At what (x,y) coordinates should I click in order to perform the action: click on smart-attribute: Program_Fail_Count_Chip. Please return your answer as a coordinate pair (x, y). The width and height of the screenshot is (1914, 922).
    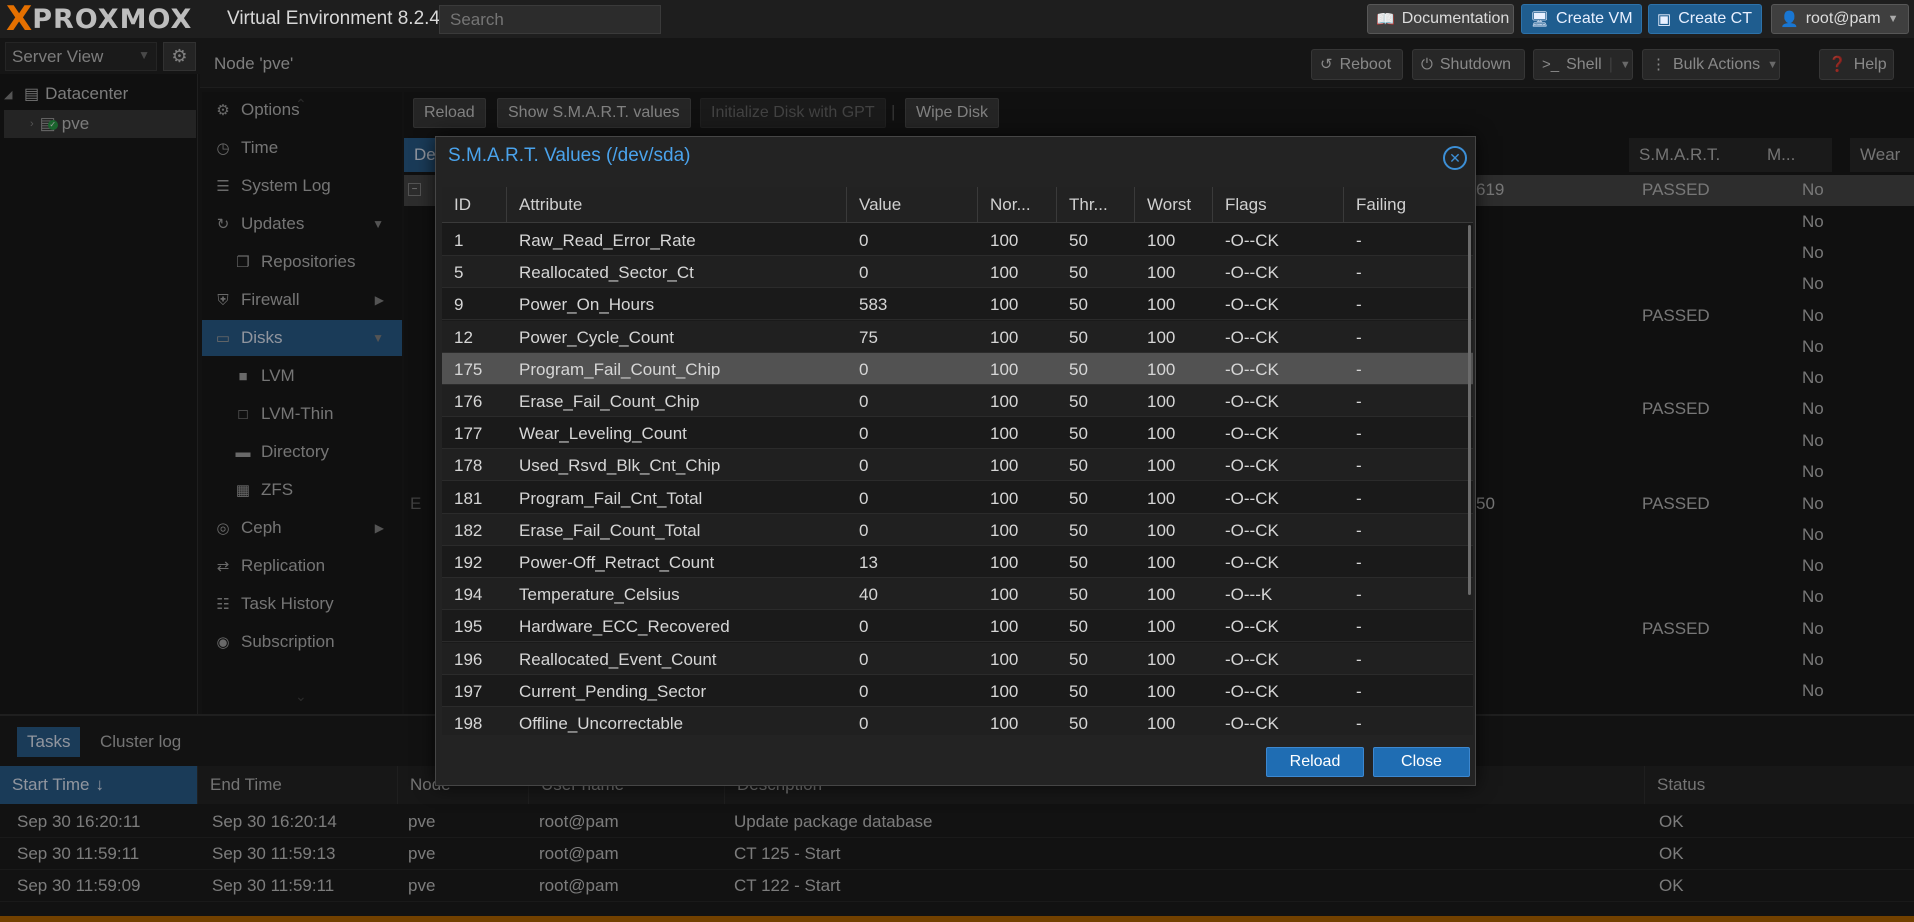
    Looking at the image, I should click on (620, 369).